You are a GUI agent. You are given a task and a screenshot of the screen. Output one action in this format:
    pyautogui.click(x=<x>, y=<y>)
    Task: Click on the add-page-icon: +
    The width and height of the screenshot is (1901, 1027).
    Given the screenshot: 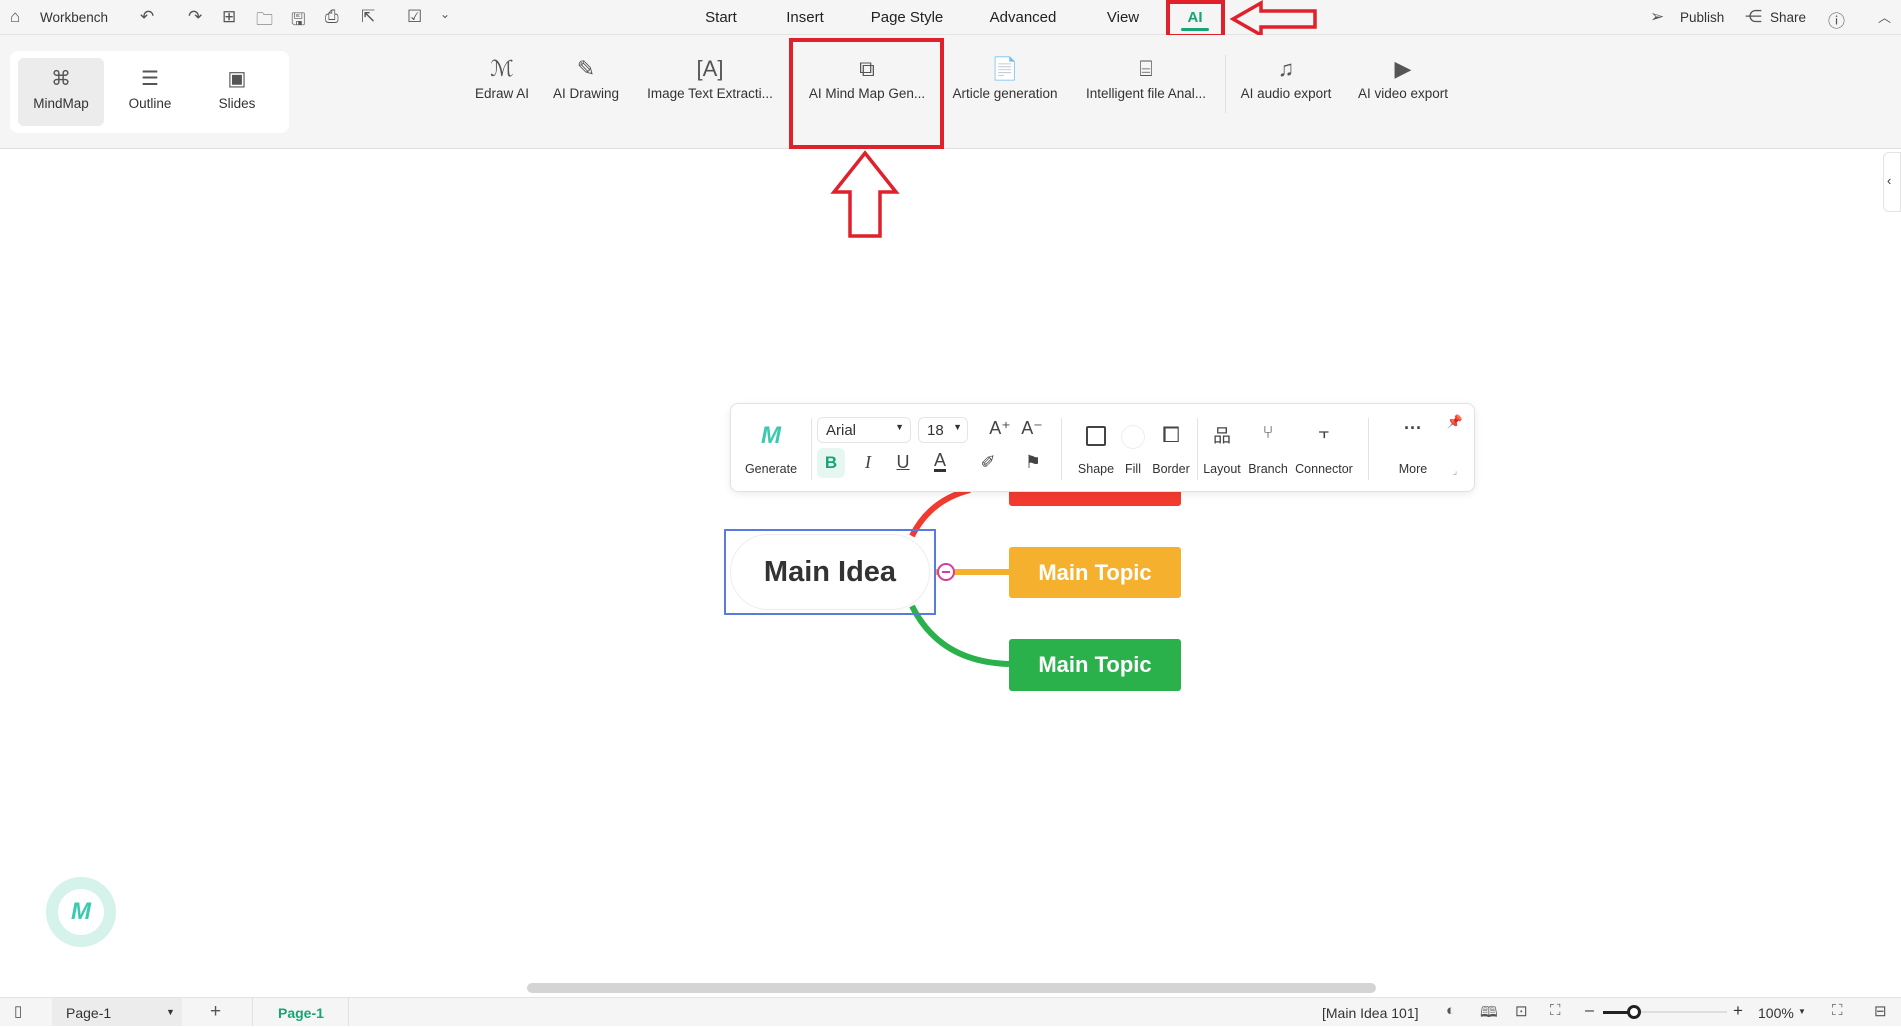 What is the action you would take?
    pyautogui.click(x=215, y=1012)
    